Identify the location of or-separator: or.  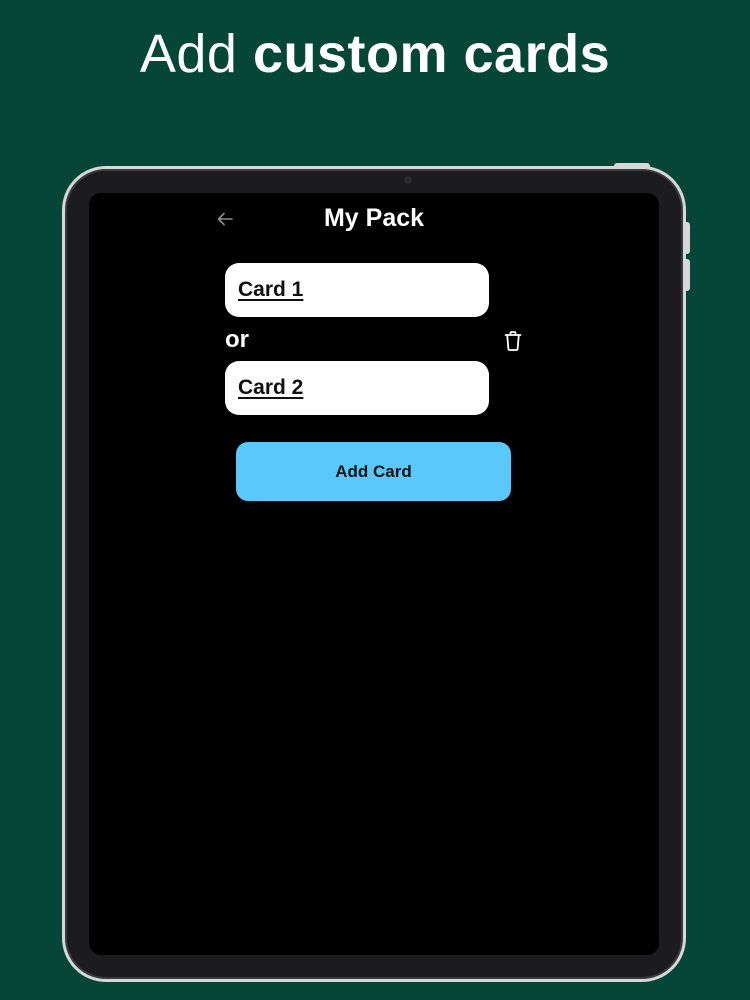
(237, 339).